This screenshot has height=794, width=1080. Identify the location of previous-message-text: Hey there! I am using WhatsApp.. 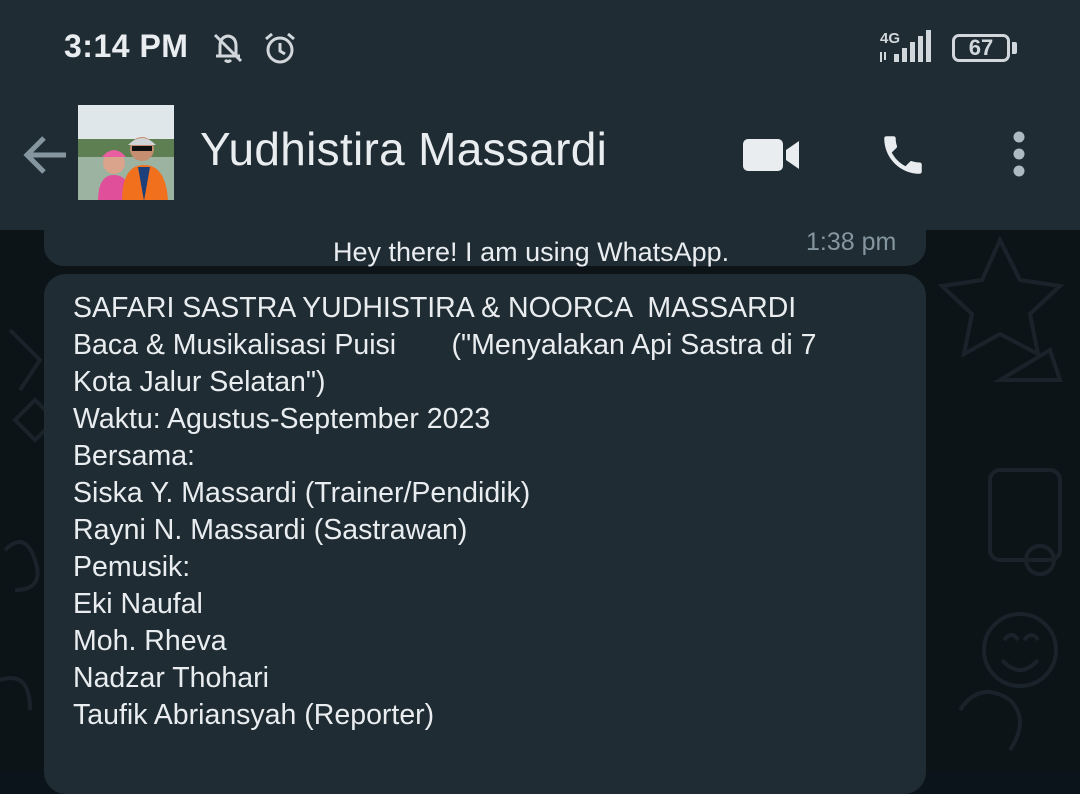
(531, 252).